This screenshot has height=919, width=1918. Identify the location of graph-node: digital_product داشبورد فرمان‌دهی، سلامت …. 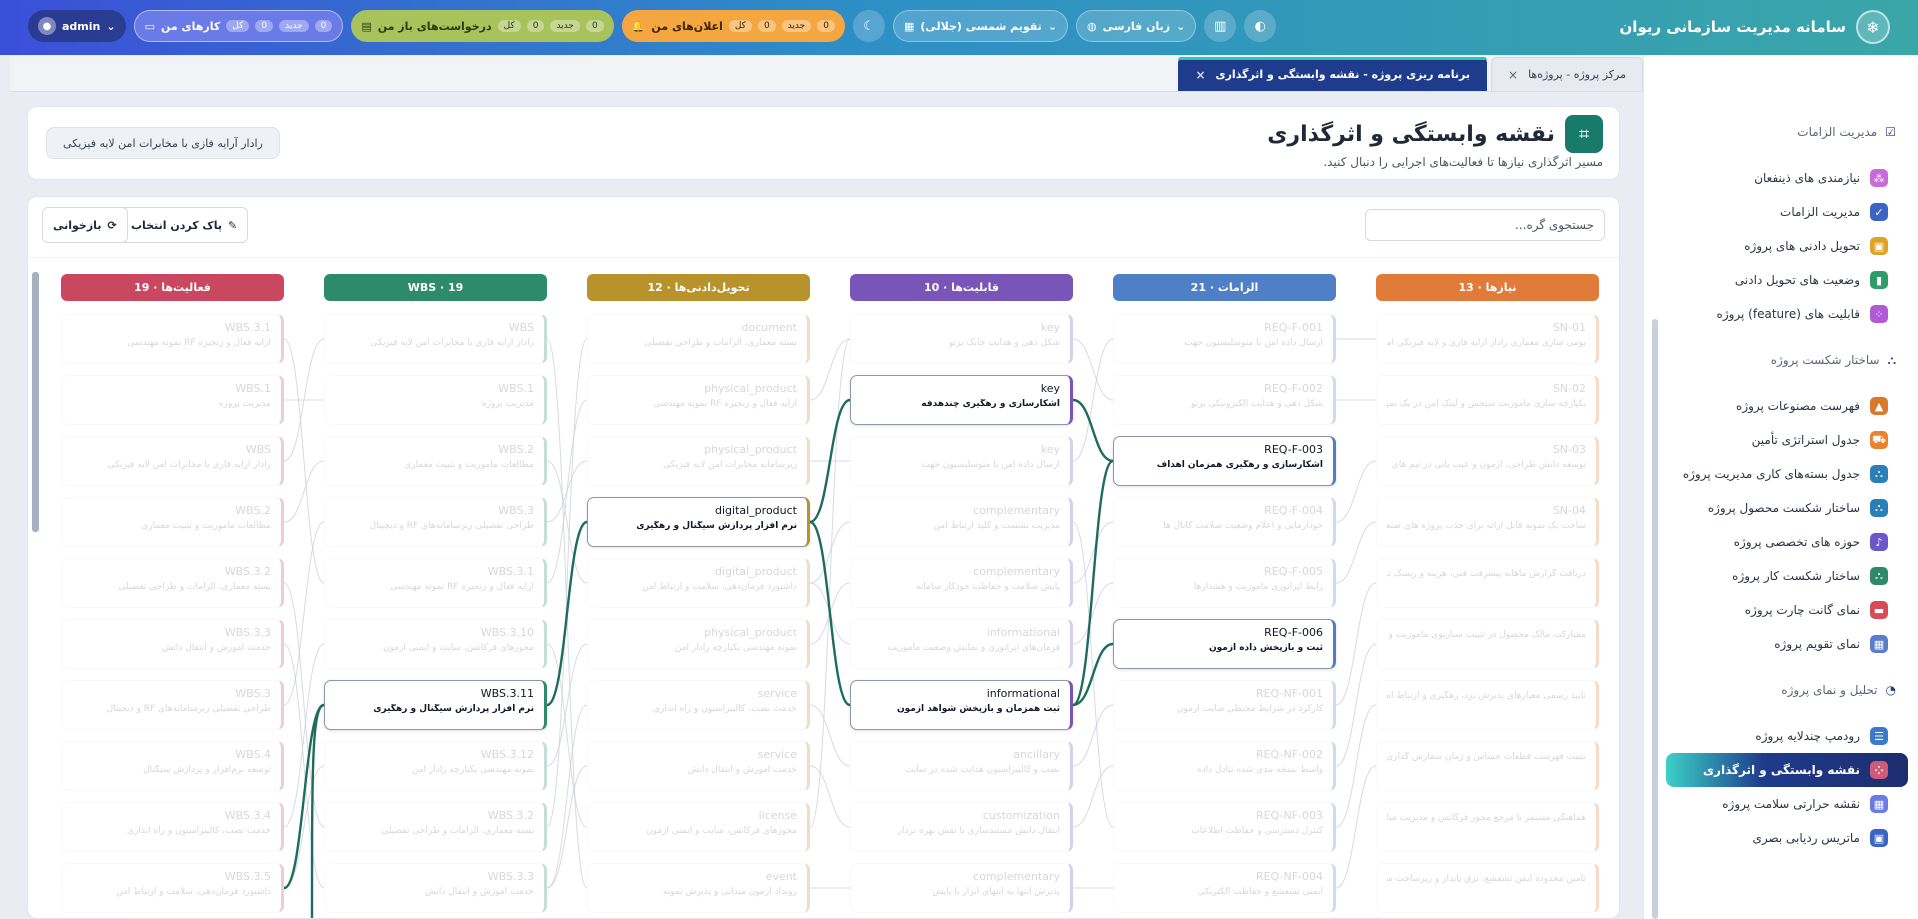
(698, 583).